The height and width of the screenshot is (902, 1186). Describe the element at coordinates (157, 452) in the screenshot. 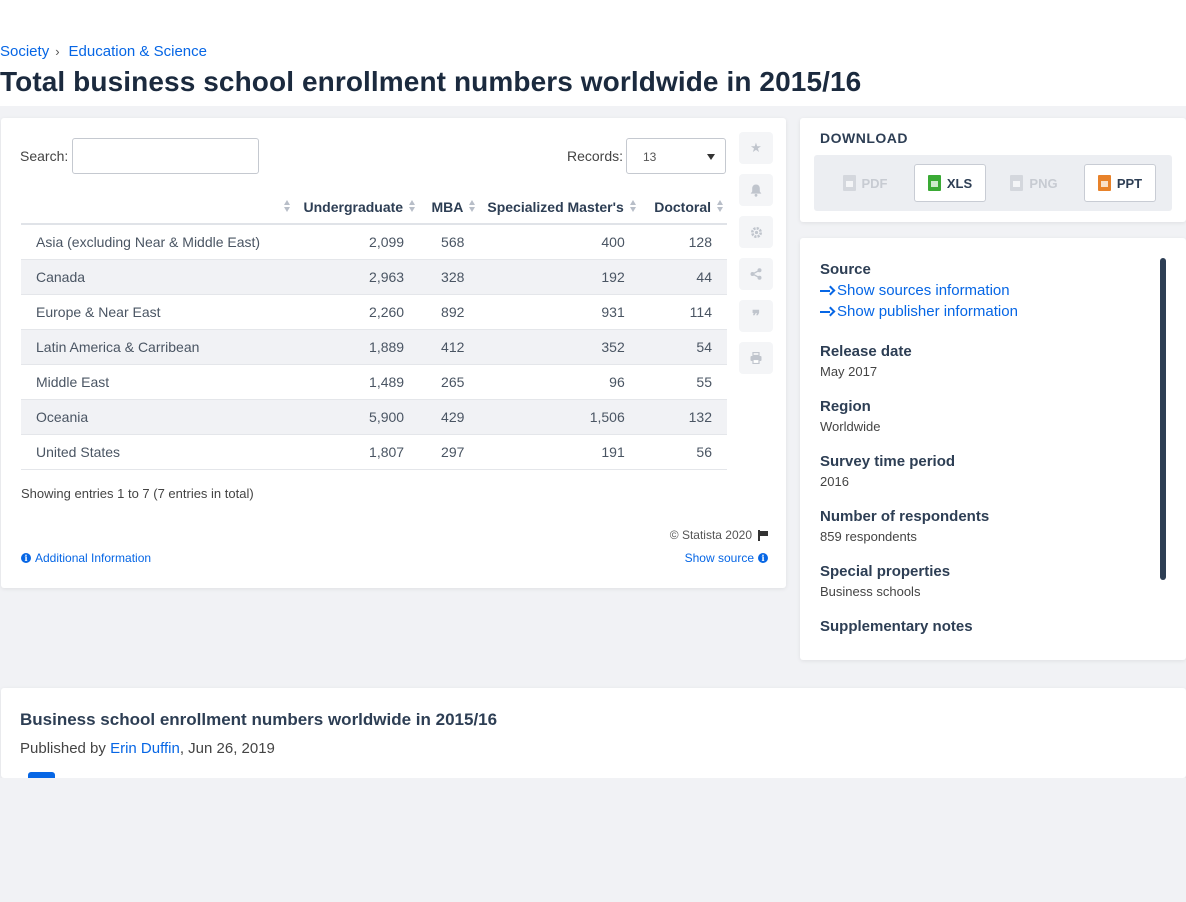

I see `region-cell: United States` at that location.